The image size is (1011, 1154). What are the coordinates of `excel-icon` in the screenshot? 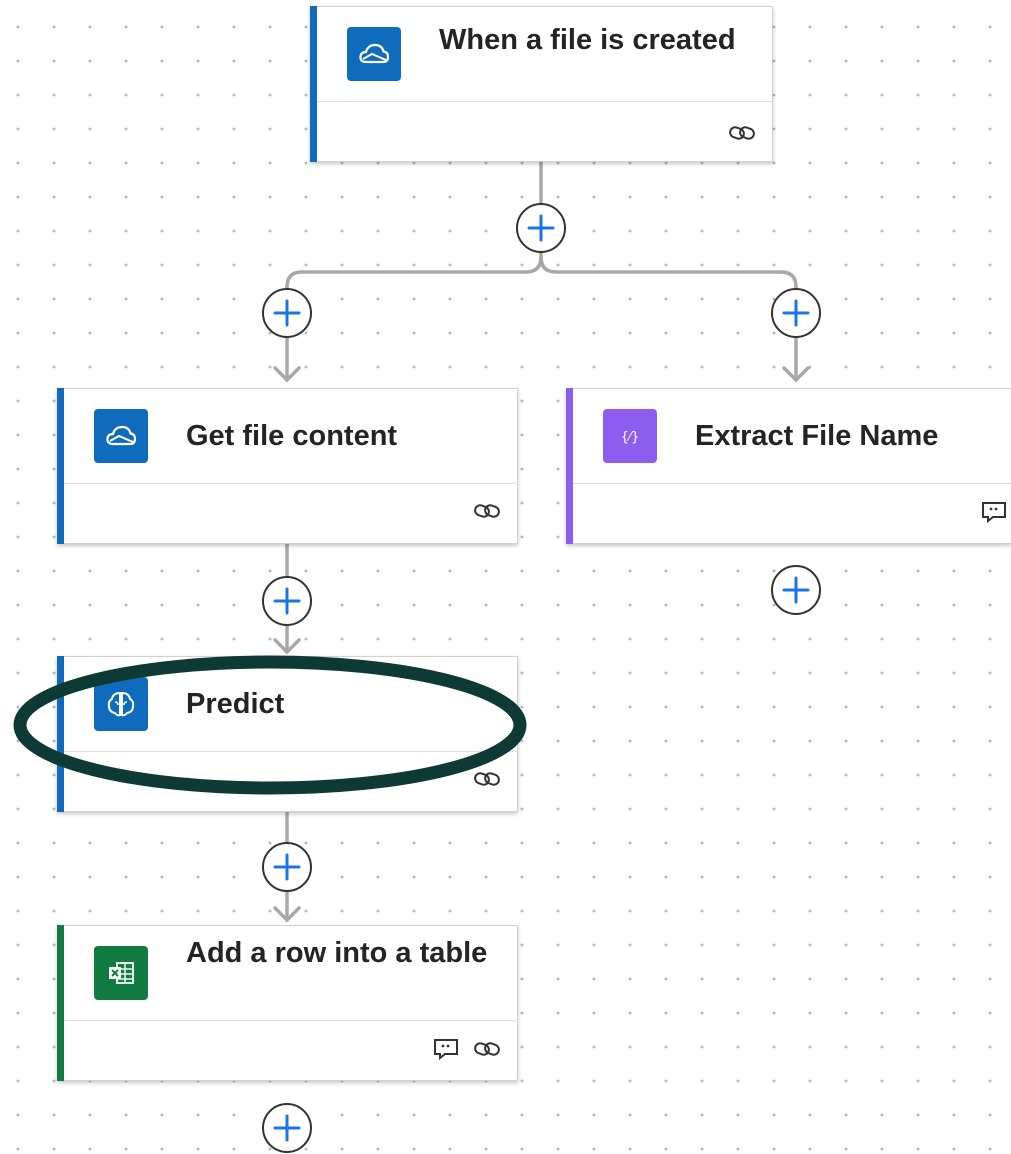 It's located at (121, 973).